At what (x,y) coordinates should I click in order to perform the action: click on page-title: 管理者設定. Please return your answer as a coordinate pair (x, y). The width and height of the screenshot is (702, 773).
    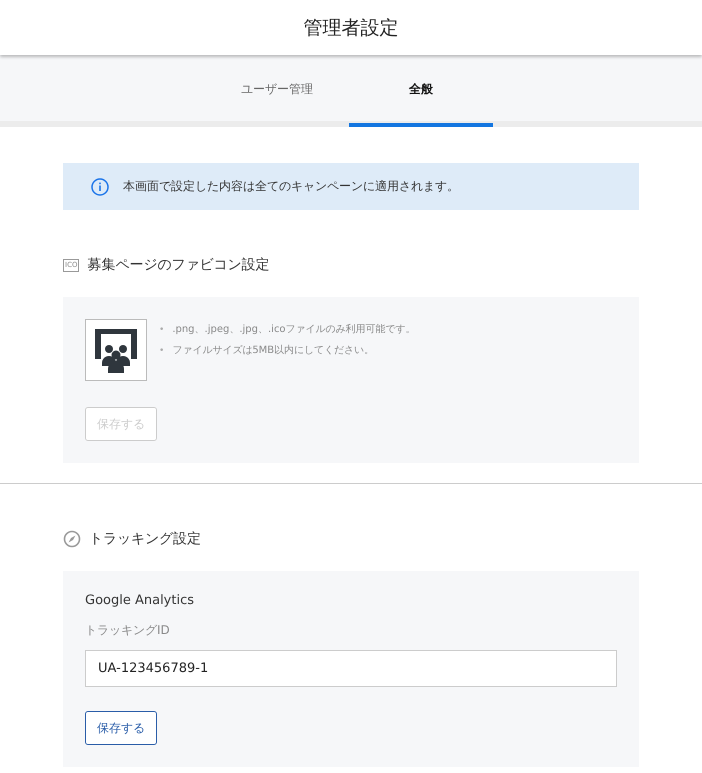
    Looking at the image, I should click on (351, 28).